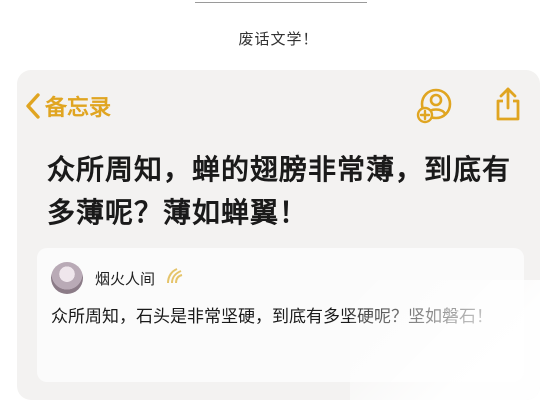  What do you see at coordinates (281, 2) in the screenshot?
I see `divider` at bounding box center [281, 2].